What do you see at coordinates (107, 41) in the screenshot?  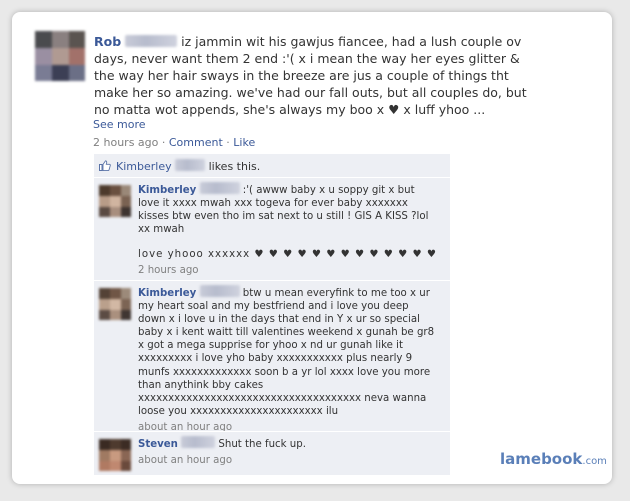 I see `post-author-name: Rob` at bounding box center [107, 41].